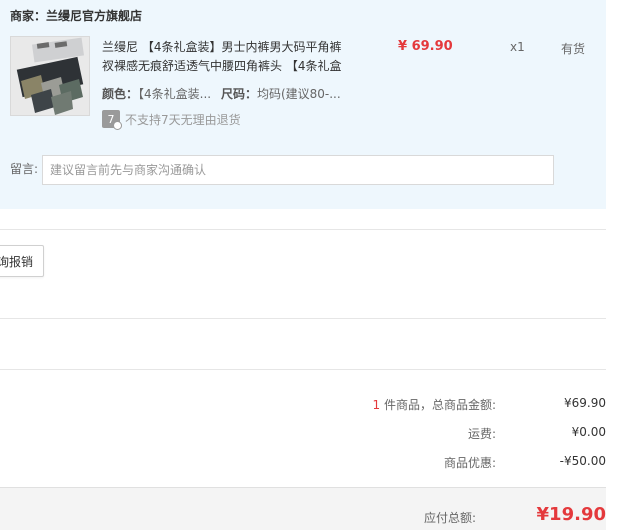  I want to click on shipping-row: 运费: ¥0.00, so click(461, 433).